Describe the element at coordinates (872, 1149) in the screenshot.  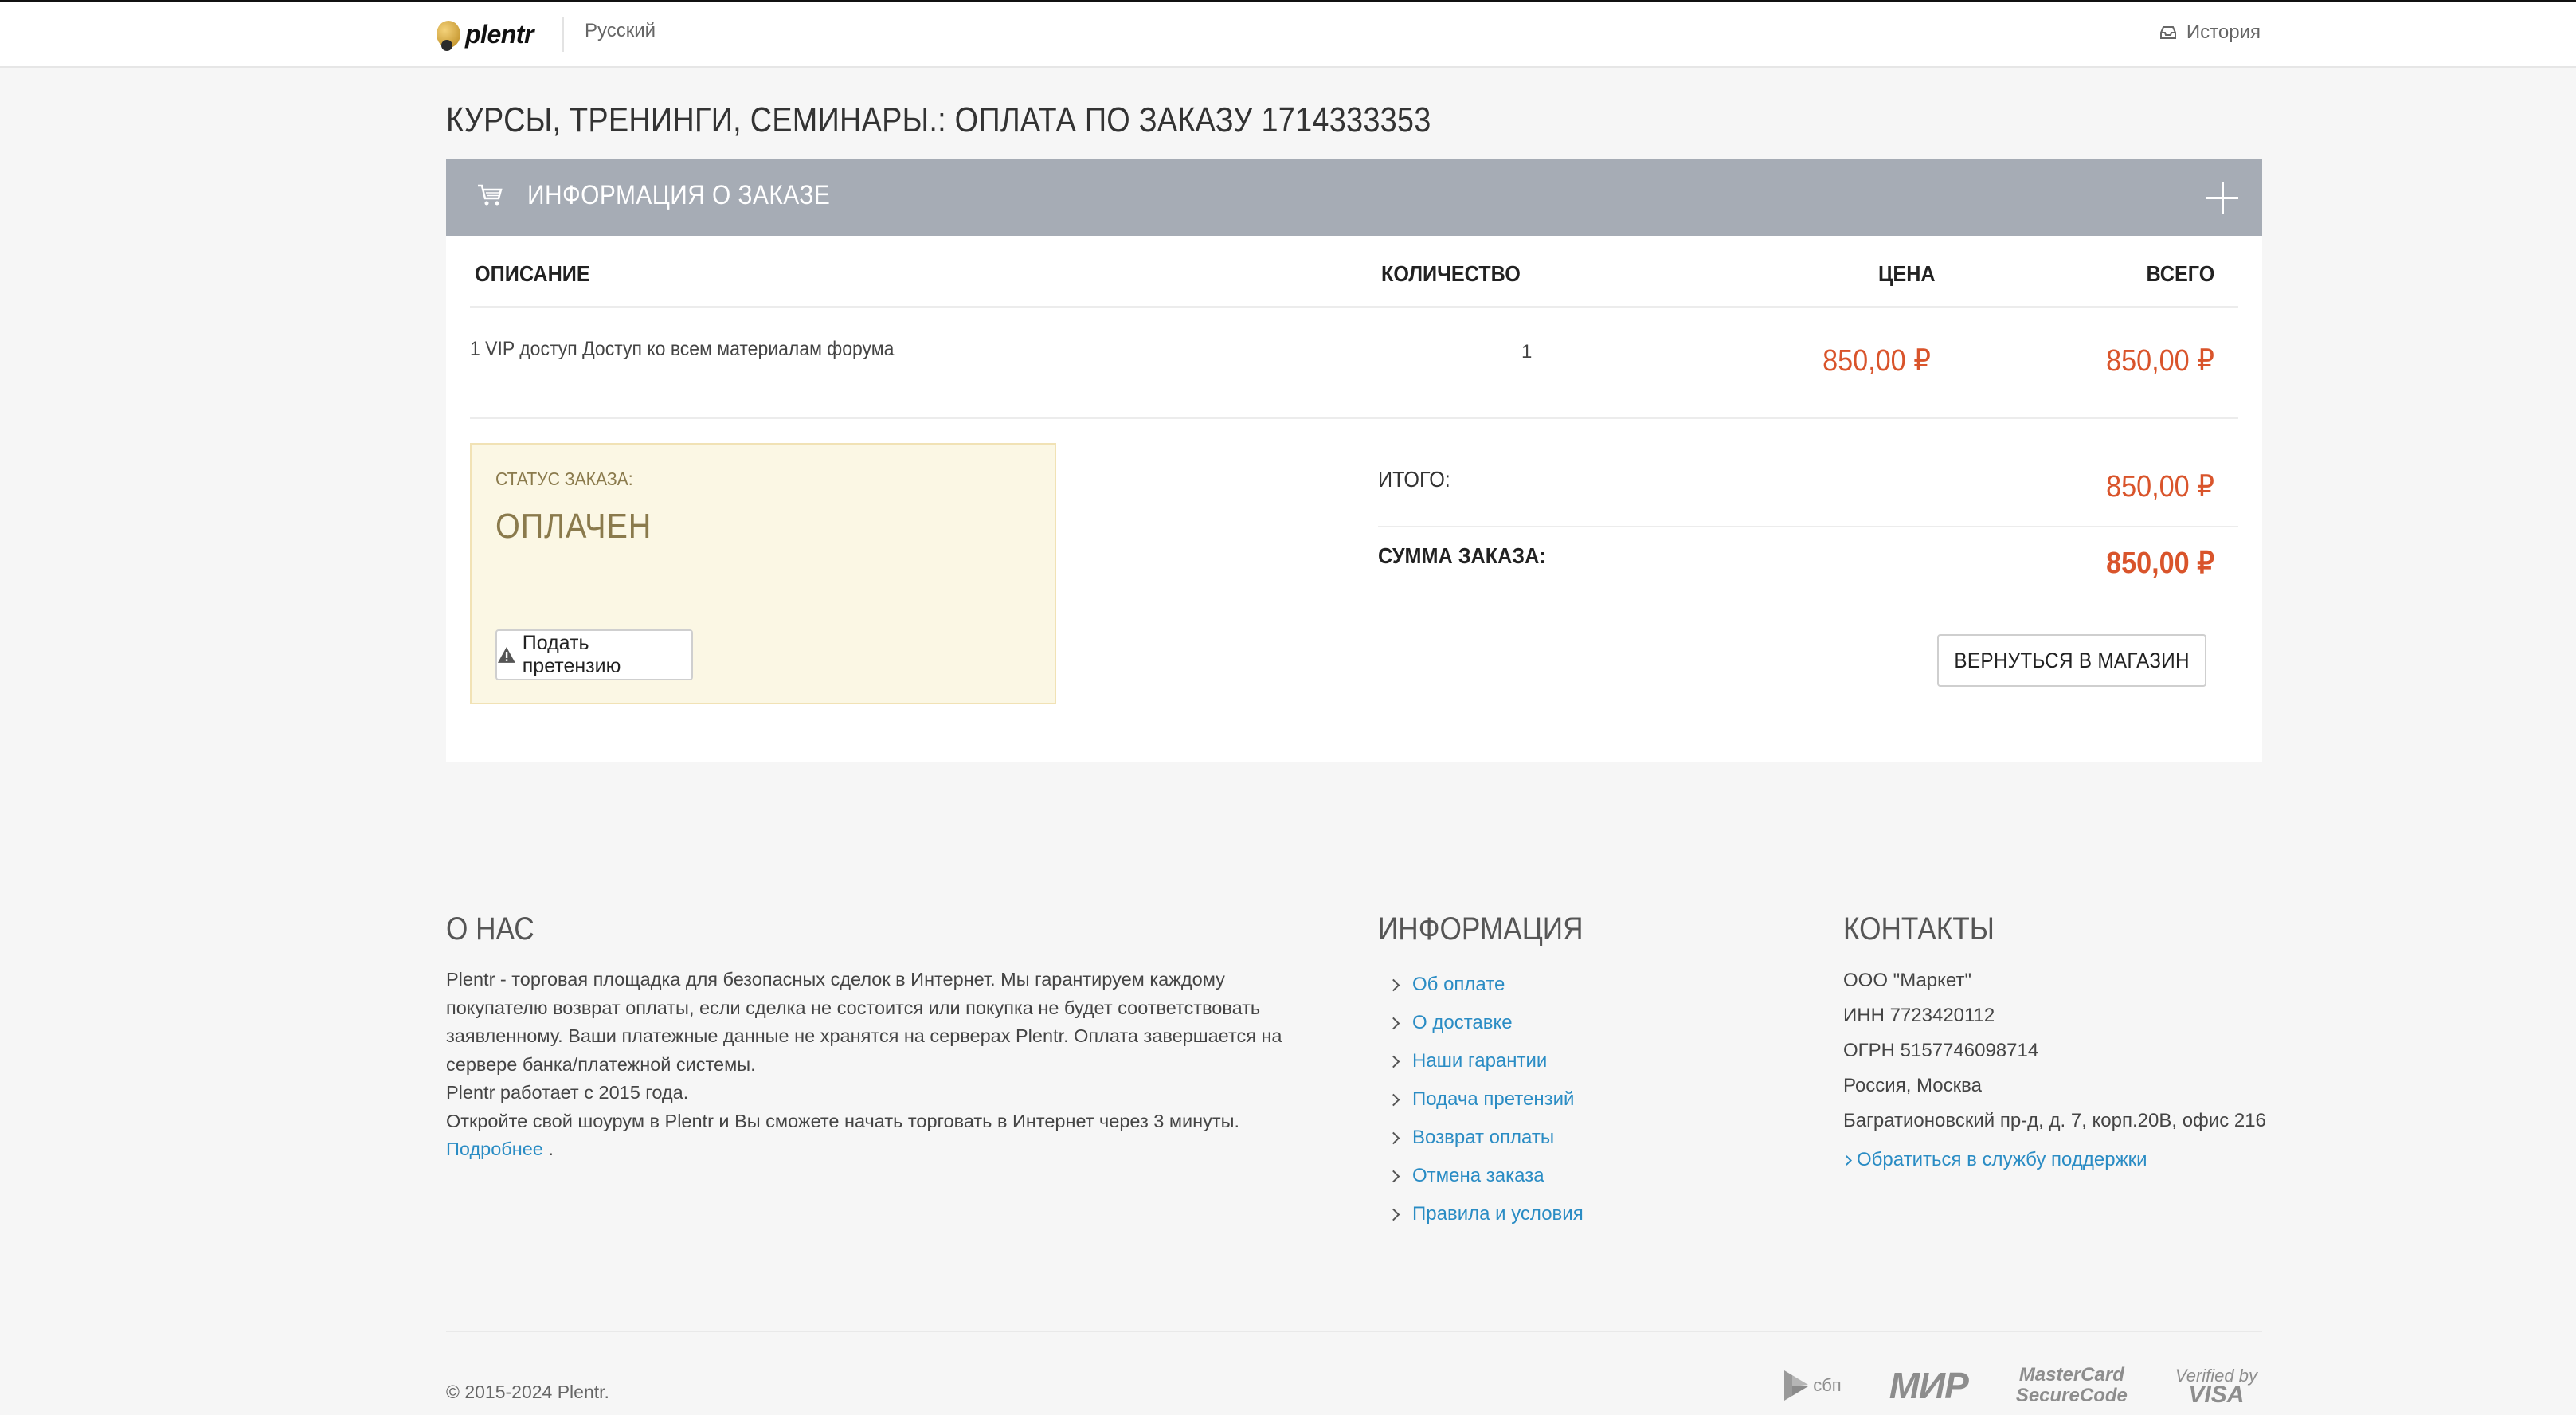
I see `about-more-line: Подробнее .` at that location.